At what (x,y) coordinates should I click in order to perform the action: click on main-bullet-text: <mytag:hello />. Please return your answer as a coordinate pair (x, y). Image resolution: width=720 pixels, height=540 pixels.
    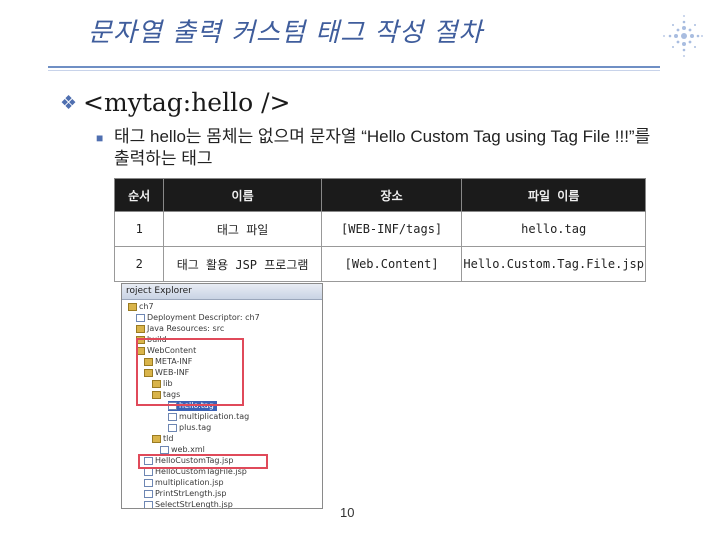
    Looking at the image, I should click on (187, 102).